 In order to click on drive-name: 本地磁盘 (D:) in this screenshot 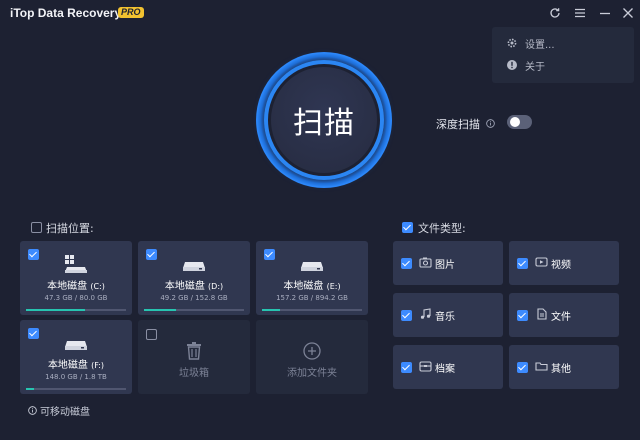, I will do `click(194, 286)`.